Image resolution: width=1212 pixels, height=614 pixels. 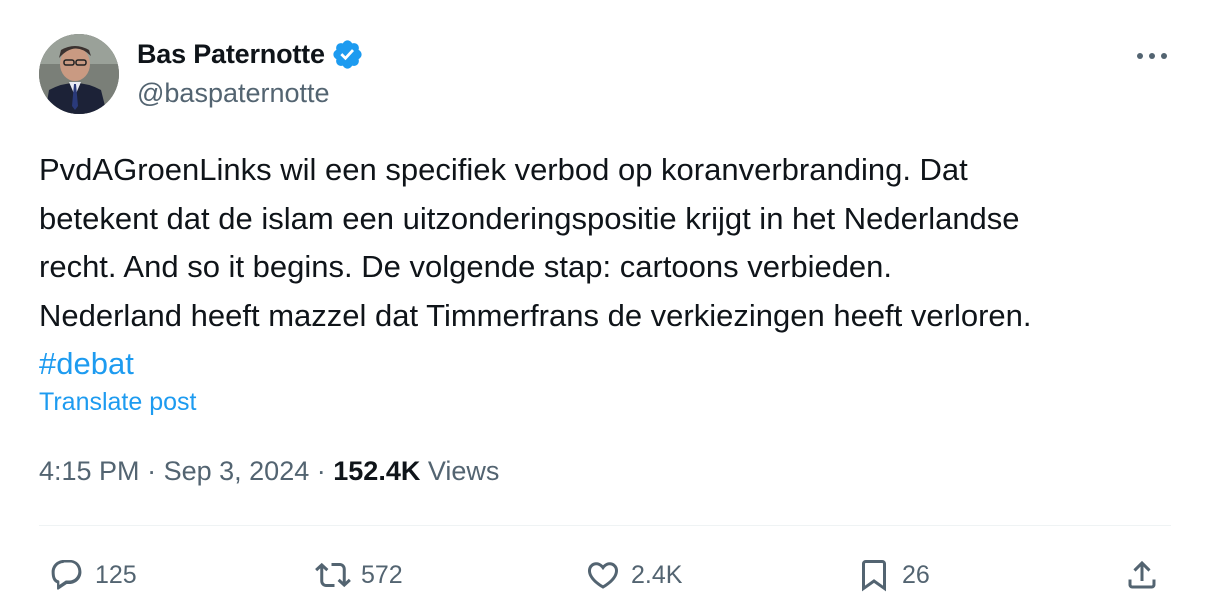 What do you see at coordinates (609, 364) in the screenshot?
I see `hashtag-link: #debat` at bounding box center [609, 364].